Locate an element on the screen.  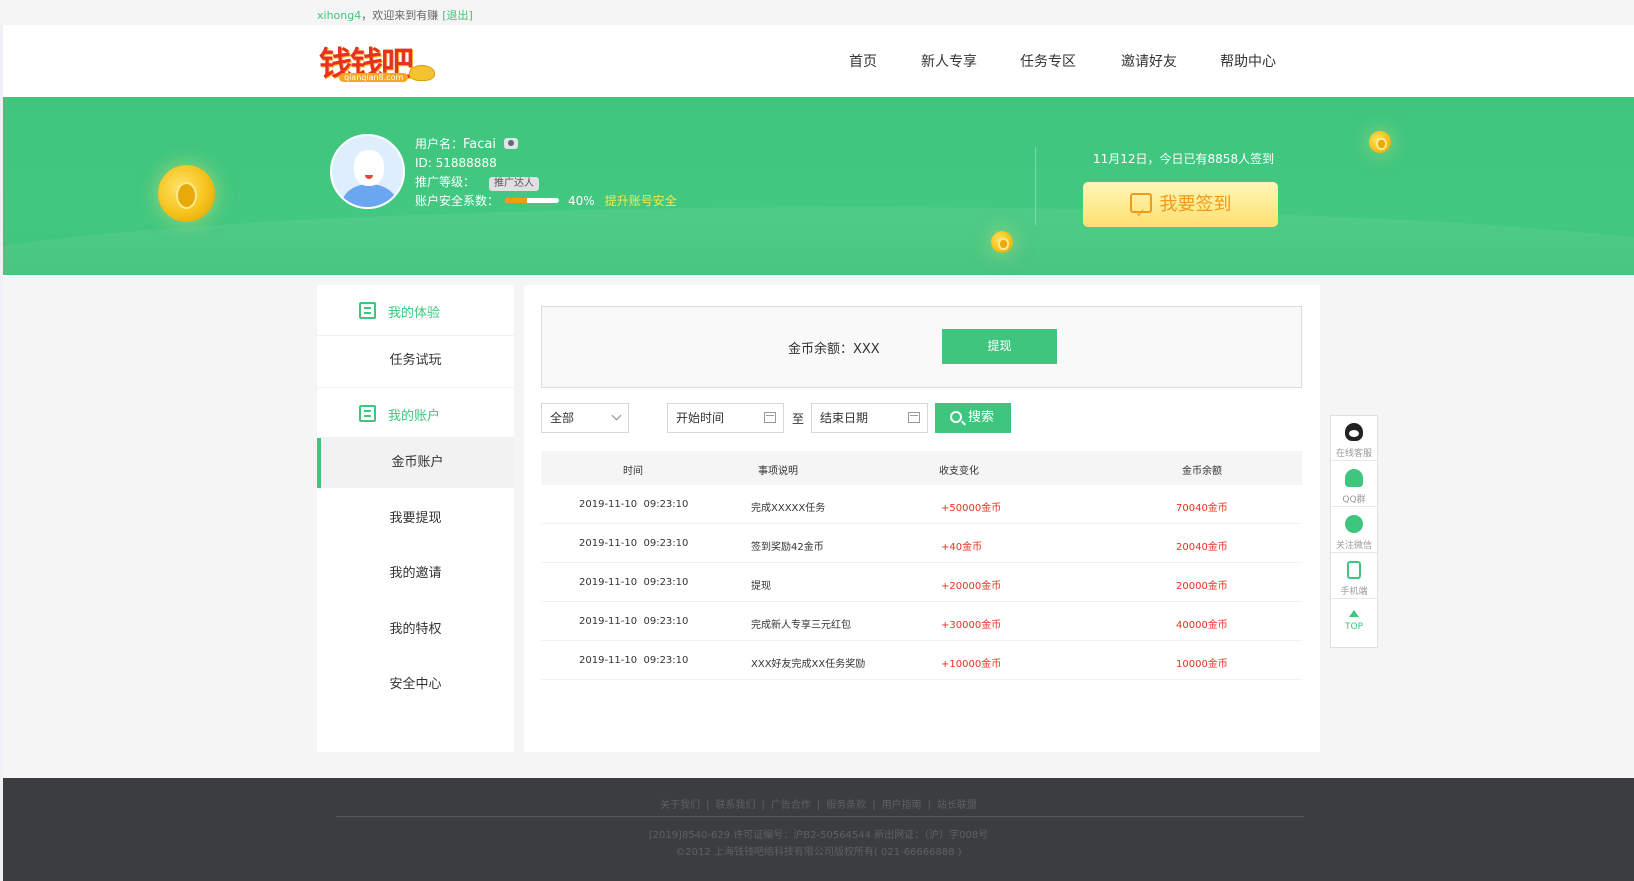
calendar-icon is located at coordinates (770, 417).